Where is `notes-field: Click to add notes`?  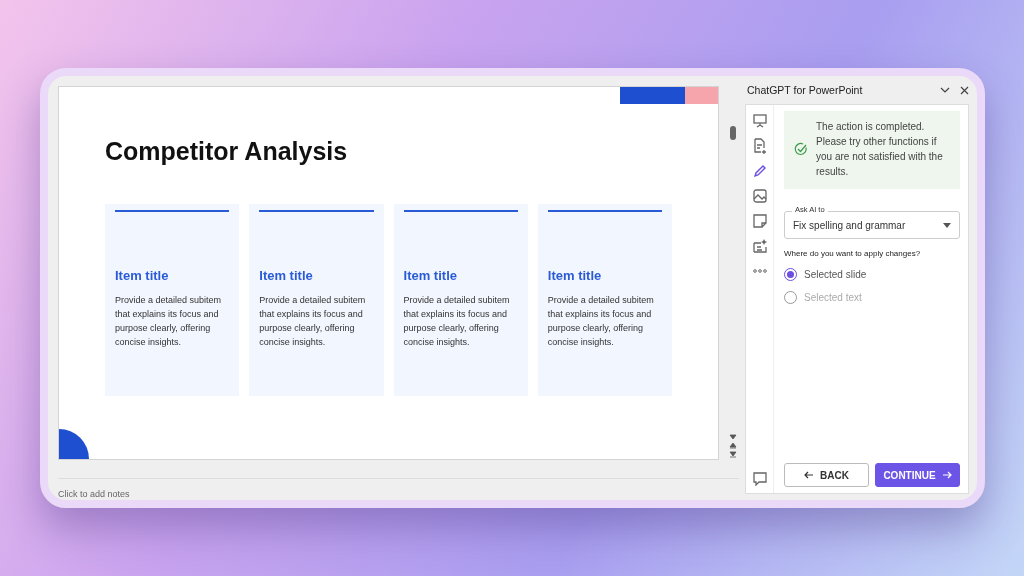 notes-field: Click to add notes is located at coordinates (118, 494).